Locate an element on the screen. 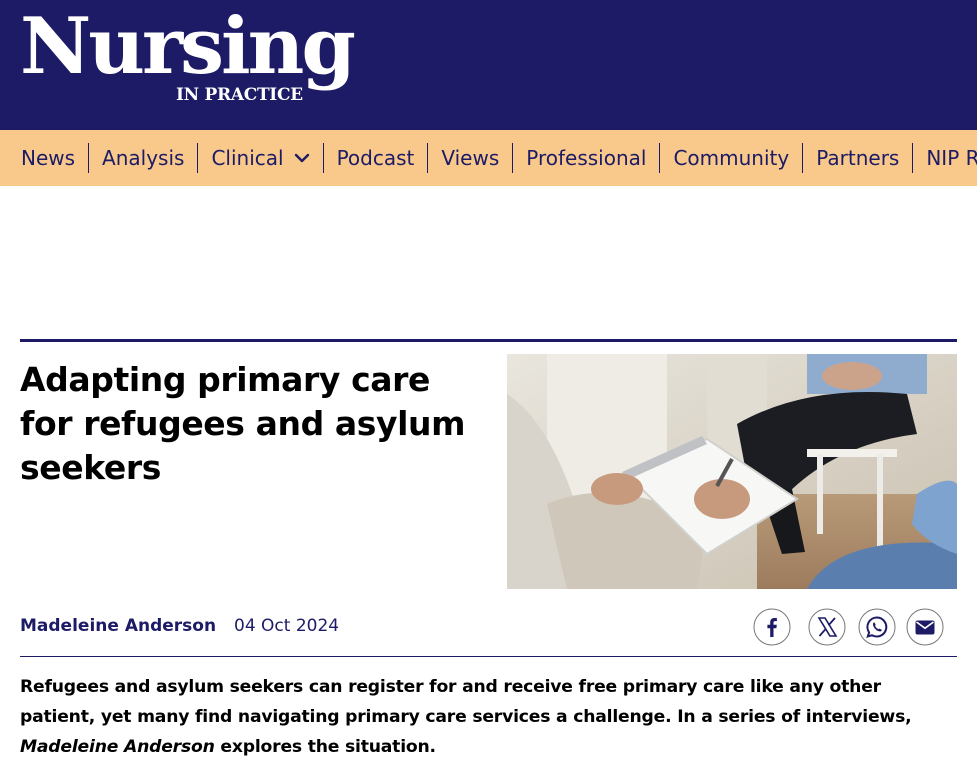 This screenshot has width=977, height=762. logo-tagline: IN PRACTICE is located at coordinates (239, 95).